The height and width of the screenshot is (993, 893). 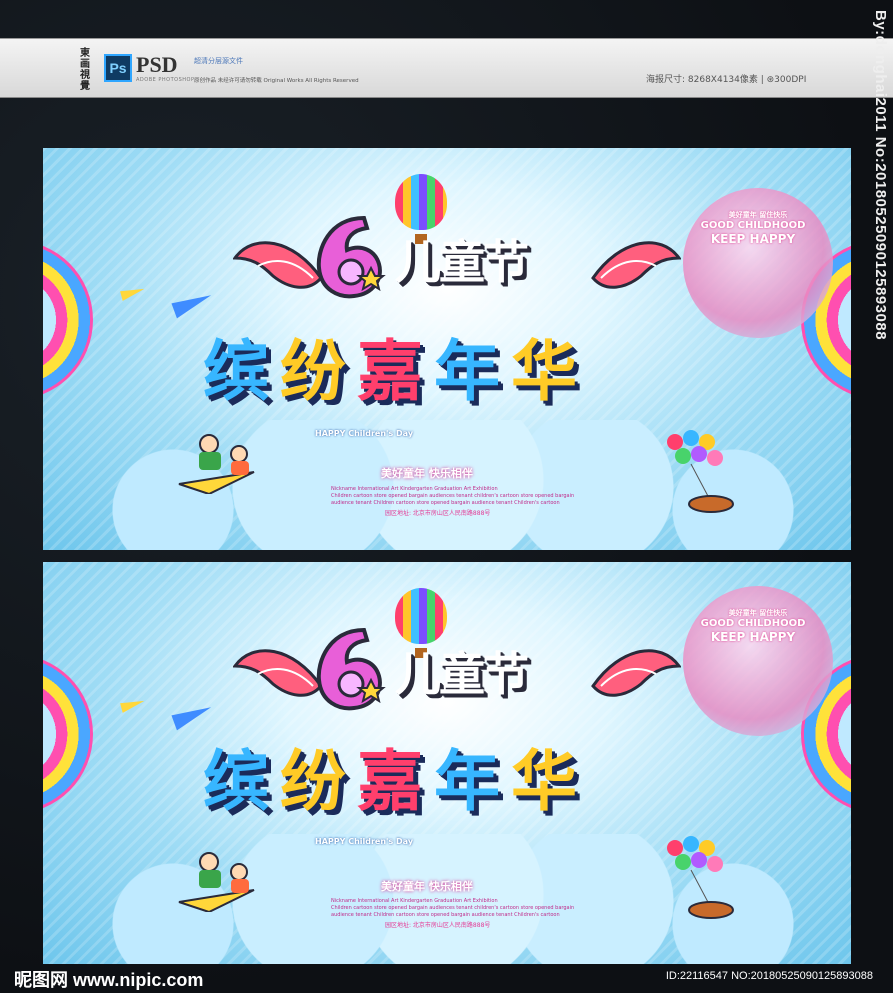 What do you see at coordinates (880, 175) in the screenshot?
I see `side-watermark: By:donghai2011 No:20180525090125893088` at bounding box center [880, 175].